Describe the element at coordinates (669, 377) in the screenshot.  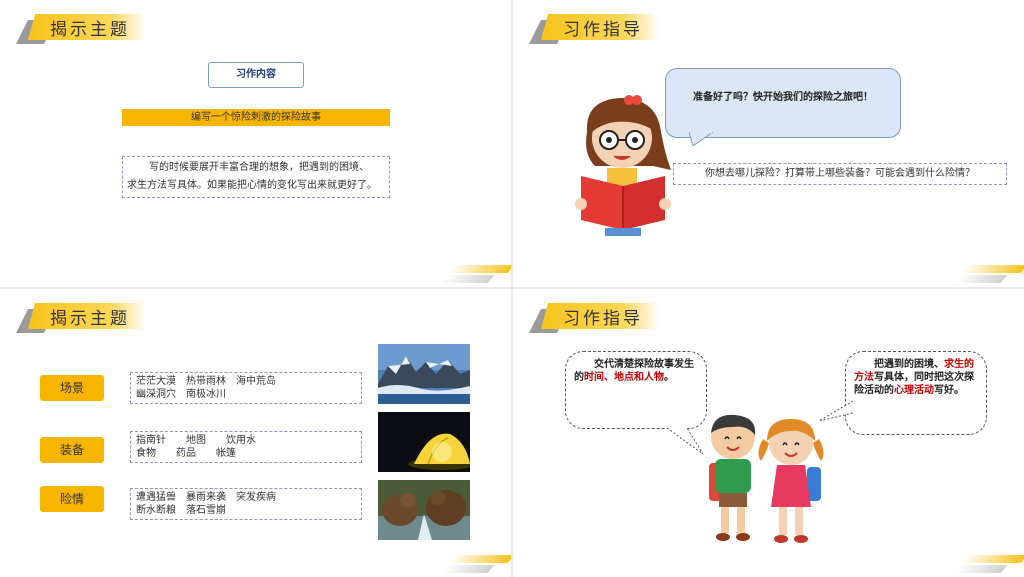
I see `left-cloud-text-2: 。` at that location.